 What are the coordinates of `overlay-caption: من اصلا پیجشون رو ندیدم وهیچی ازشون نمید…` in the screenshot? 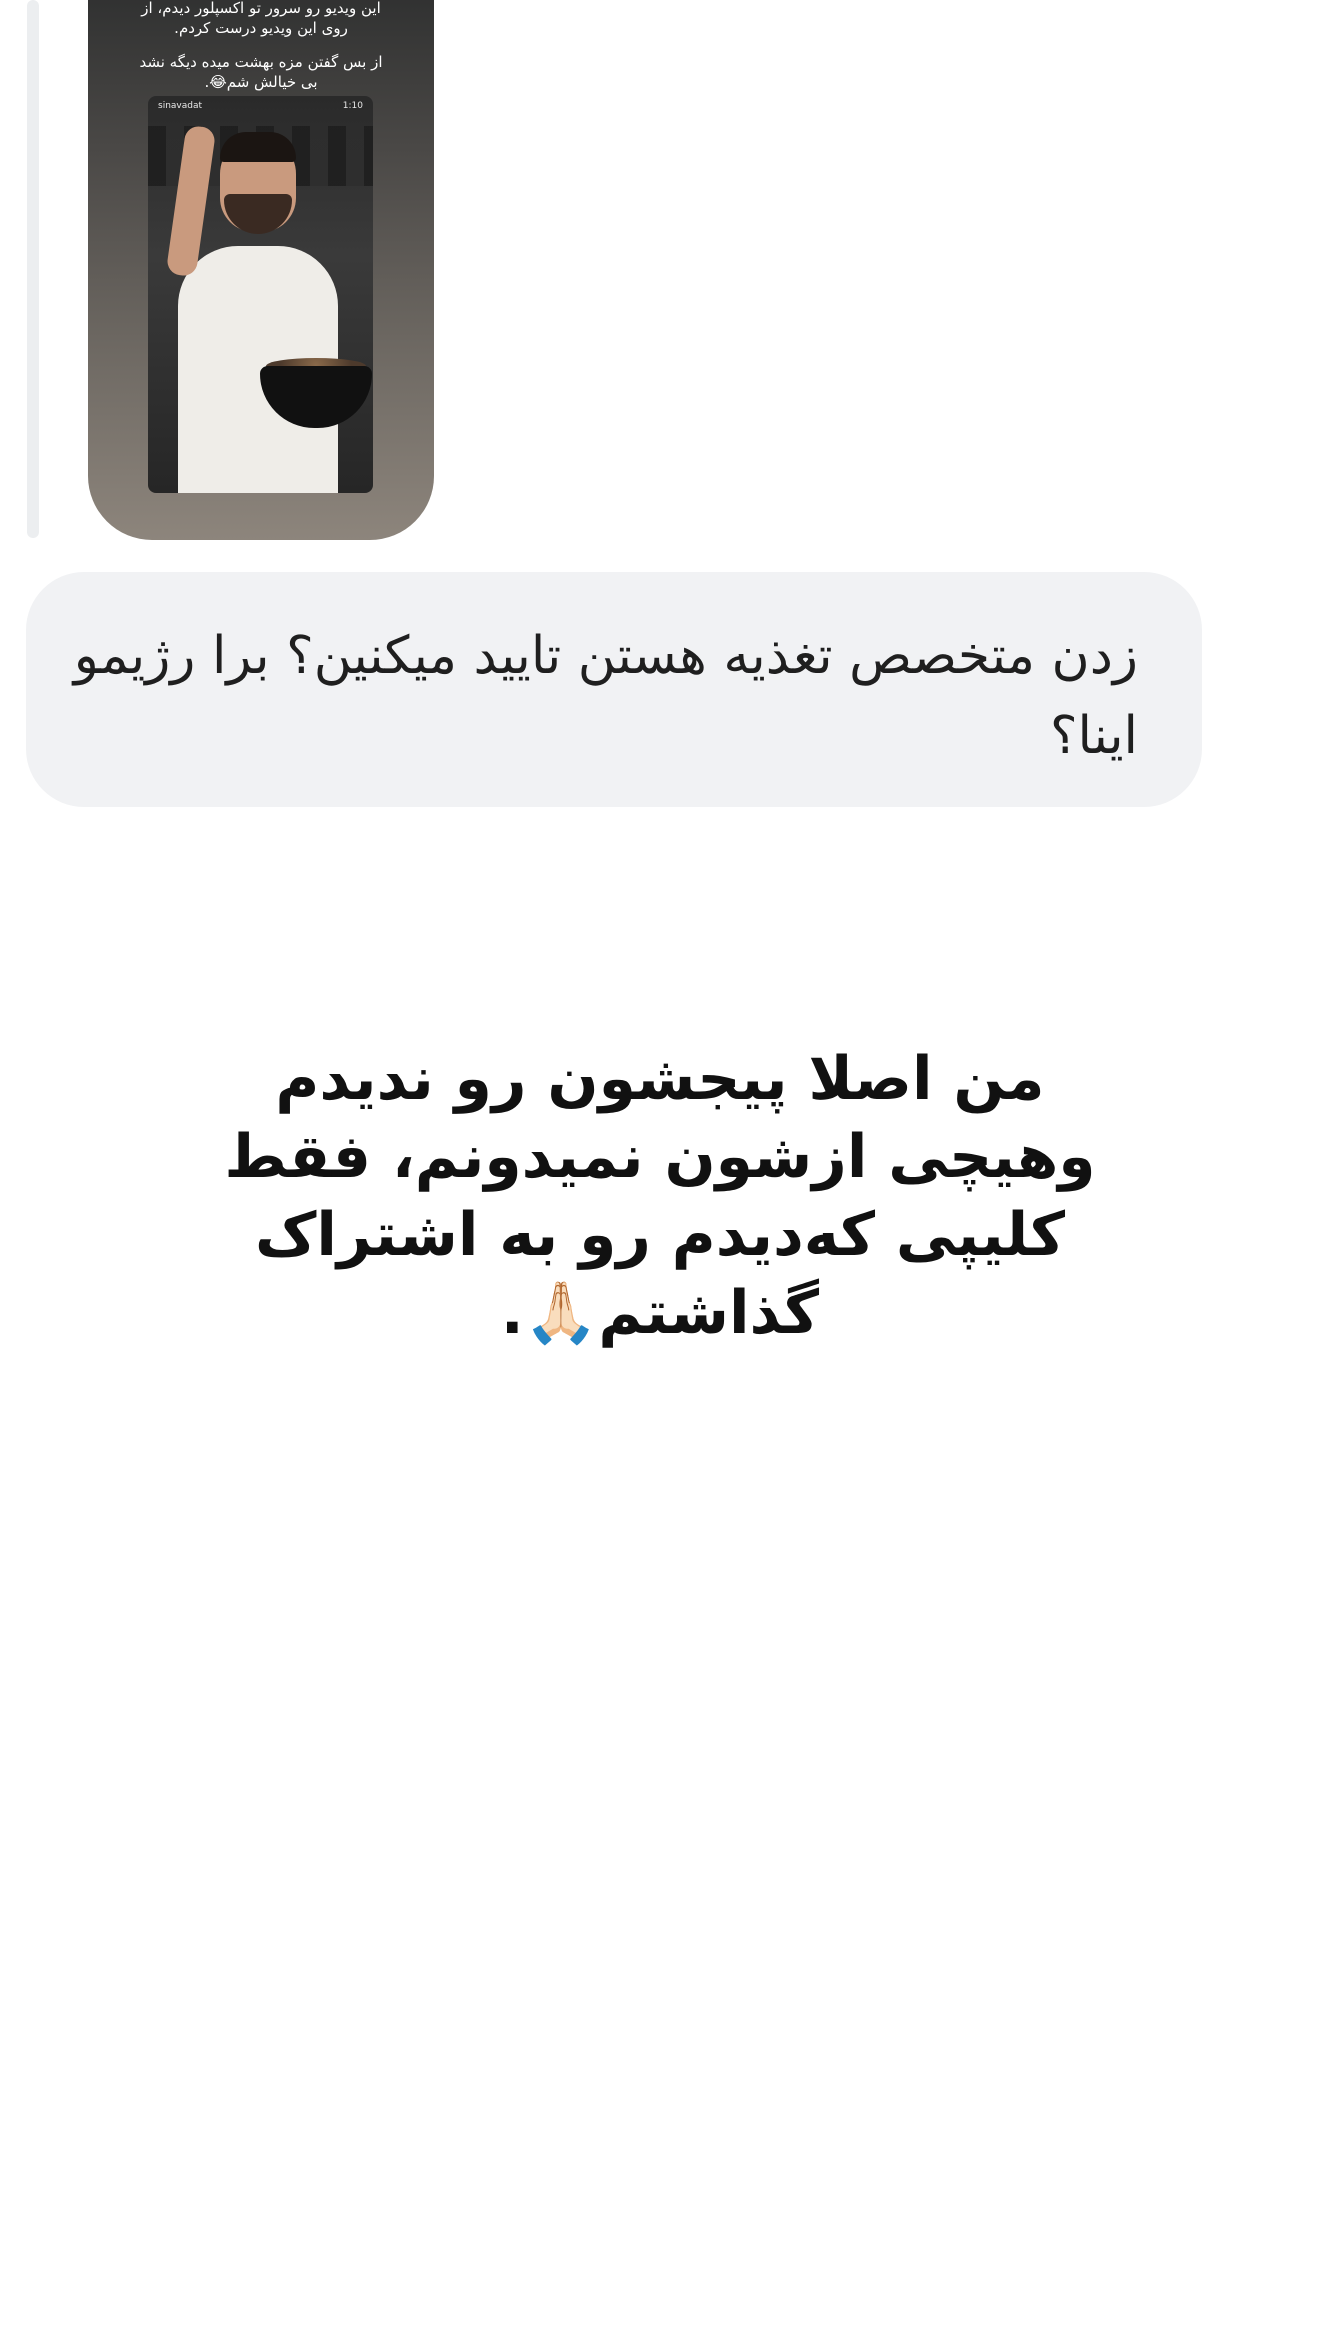 It's located at (660, 1196).